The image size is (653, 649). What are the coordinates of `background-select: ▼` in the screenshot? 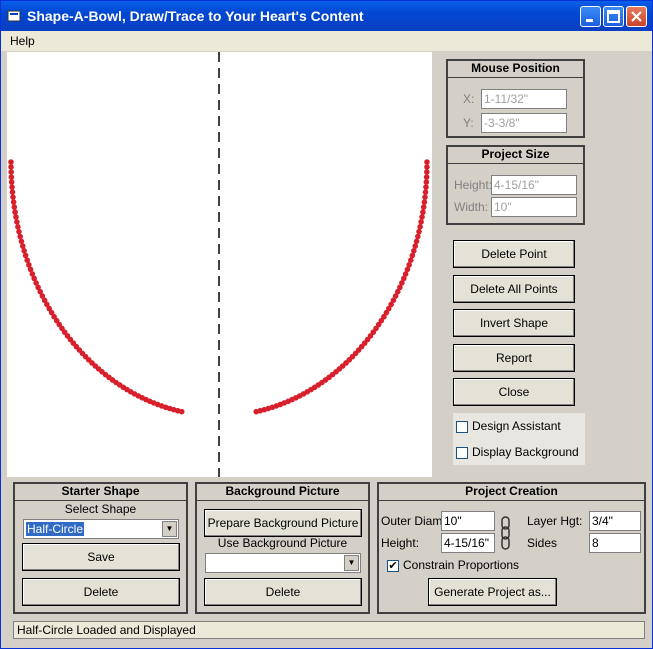 It's located at (283, 563).